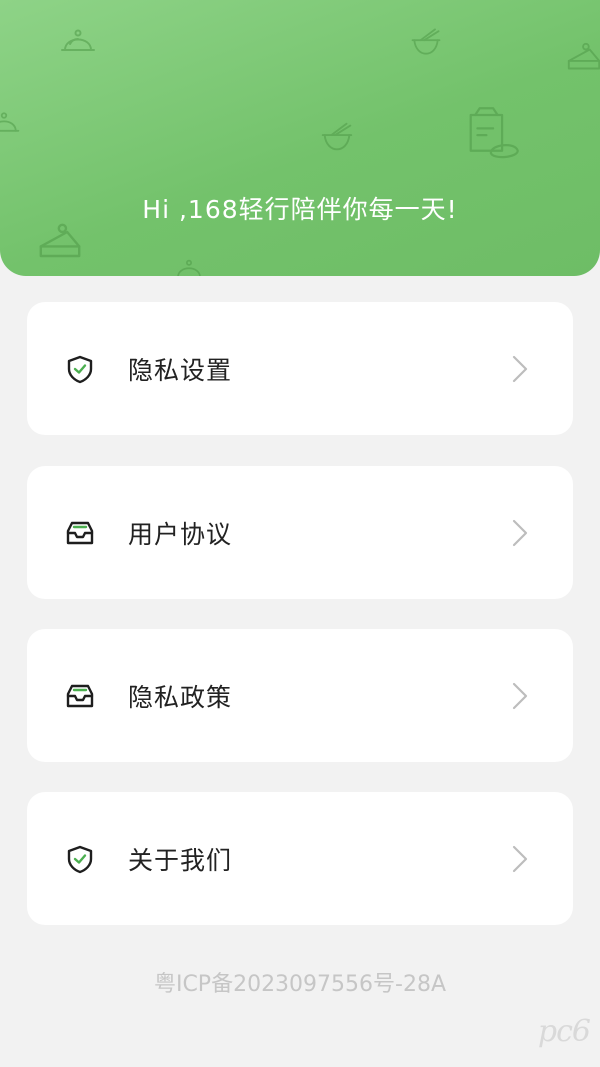 This screenshot has height=1067, width=600. Describe the element at coordinates (300, 368) in the screenshot. I see `menu-item-privacy-settings: 隐私设置` at that location.